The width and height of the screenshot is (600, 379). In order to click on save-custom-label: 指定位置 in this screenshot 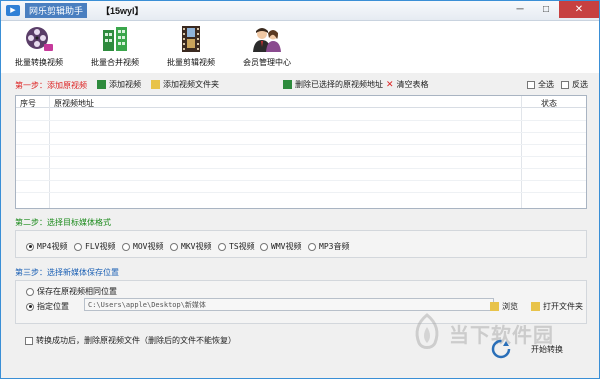, I will do `click(53, 306)`.